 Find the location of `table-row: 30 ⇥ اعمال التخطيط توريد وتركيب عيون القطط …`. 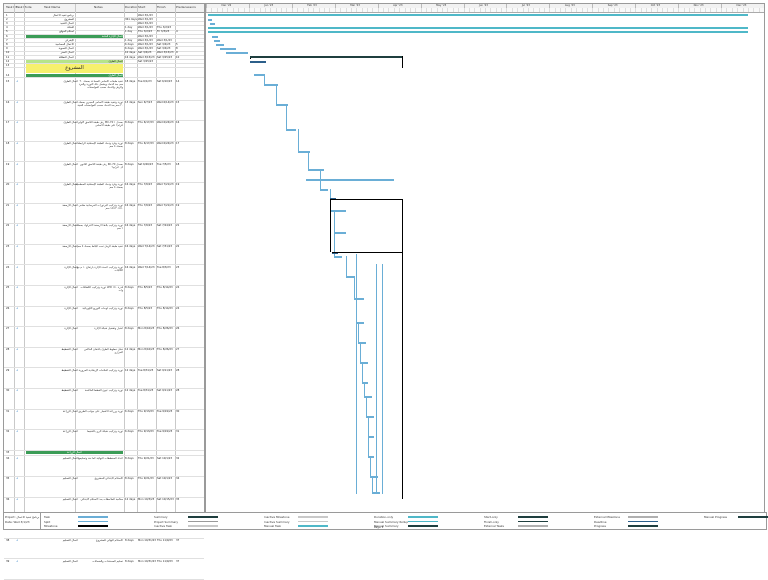

table-row: 30 ⇥ اعمال التخطيط توريد وتركيب عيون القطط … is located at coordinates (104, 399).